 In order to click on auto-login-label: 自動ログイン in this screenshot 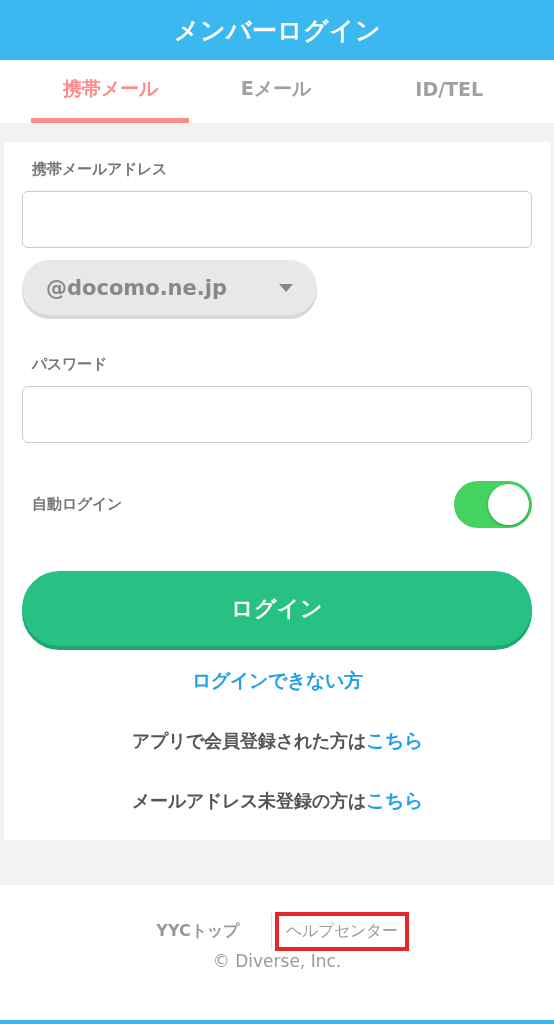, I will do `click(76, 504)`.